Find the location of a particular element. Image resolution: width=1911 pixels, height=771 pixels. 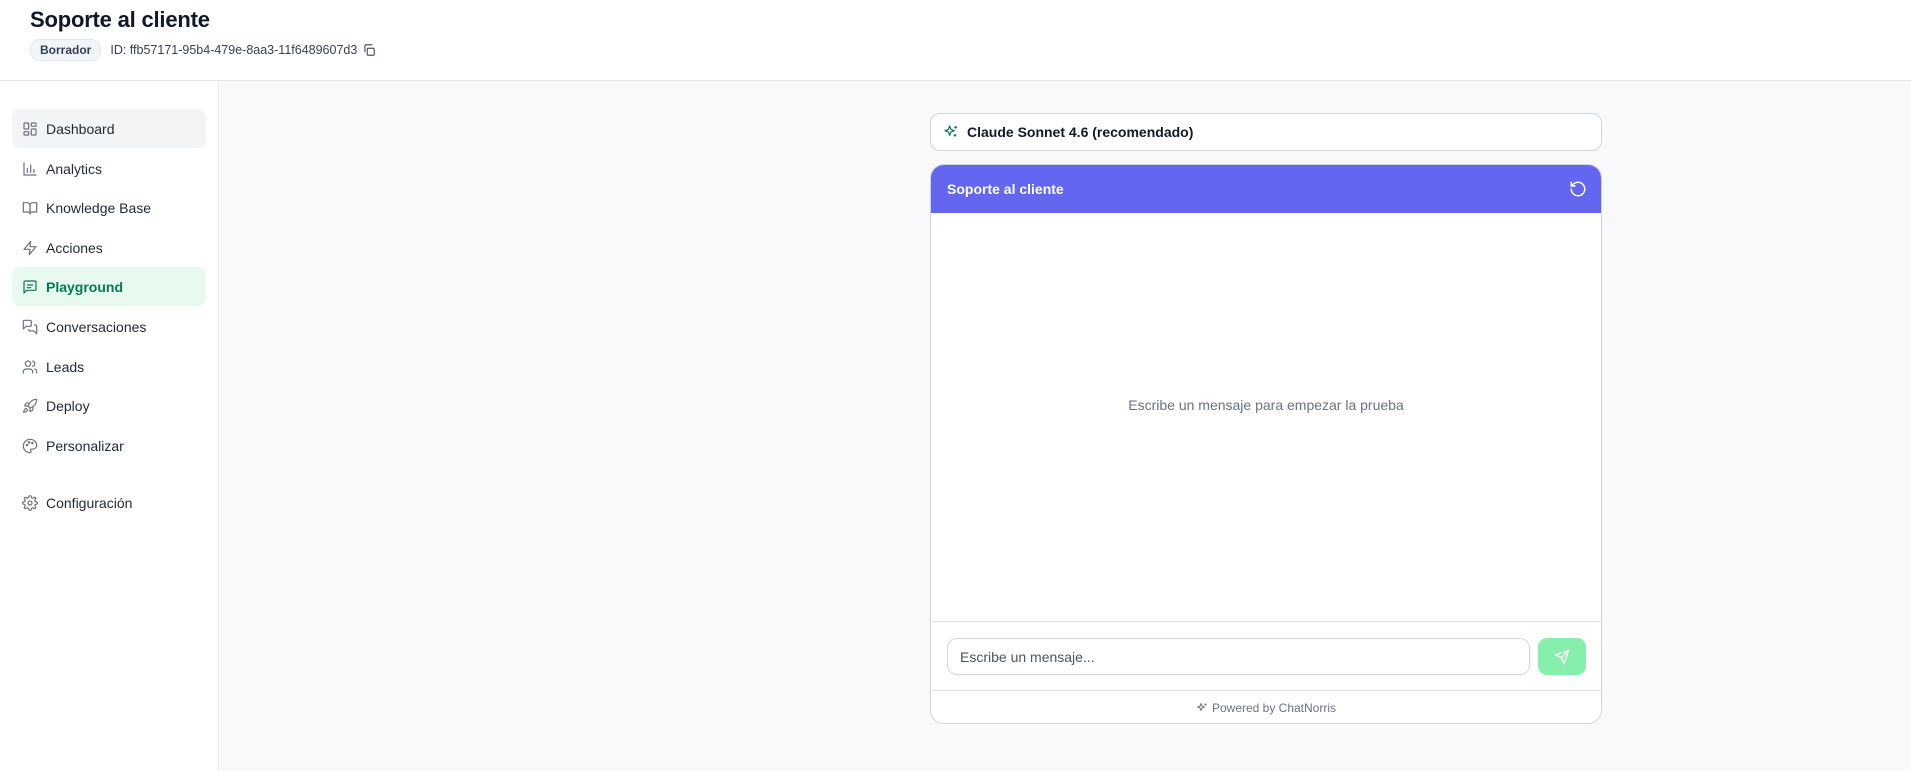

sidebar-item-label: Analytics is located at coordinates (74, 168).